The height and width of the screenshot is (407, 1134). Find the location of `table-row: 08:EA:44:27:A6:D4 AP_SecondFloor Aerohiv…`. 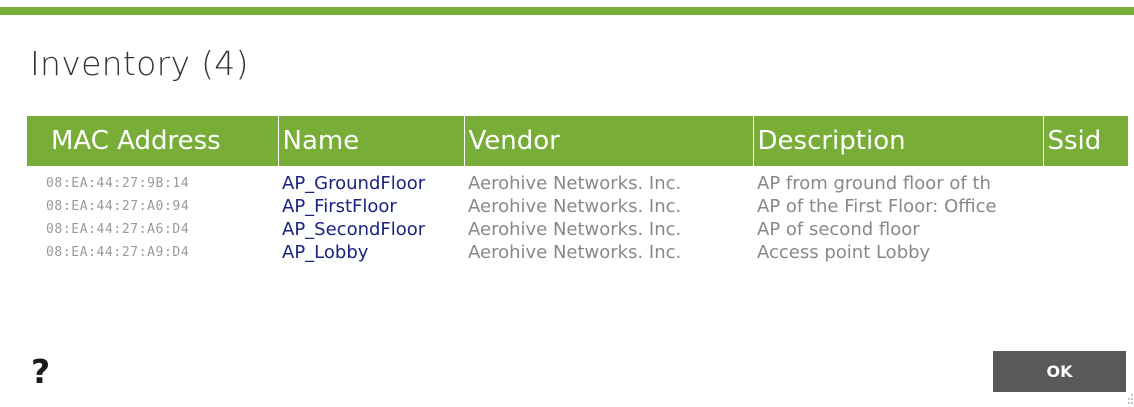

table-row: 08:EA:44:27:A6:D4 AP_SecondFloor Aerohiv… is located at coordinates (577, 229).